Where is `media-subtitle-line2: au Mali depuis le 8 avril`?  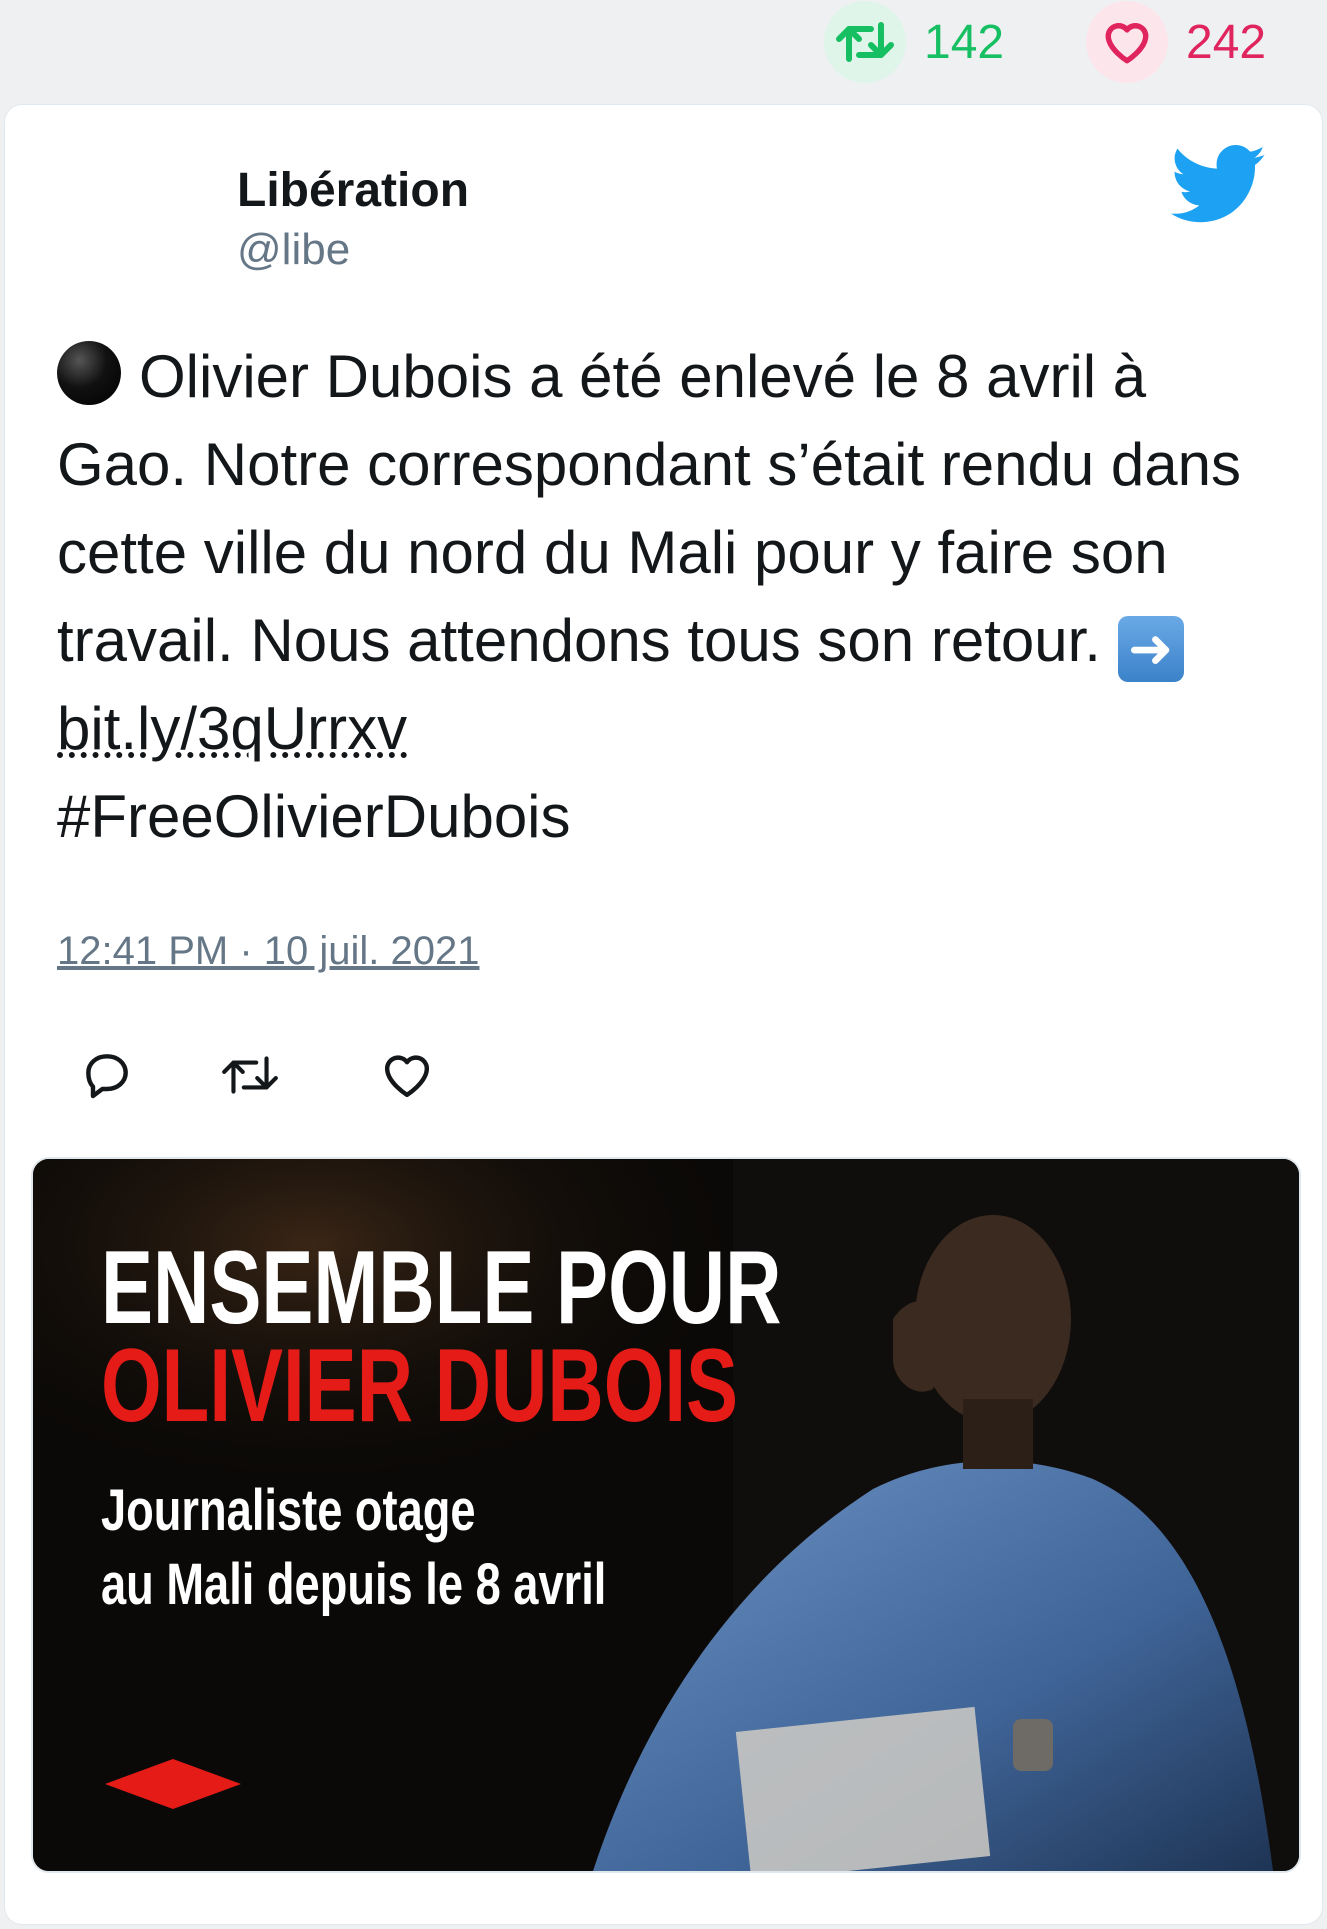
media-subtitle-line2: au Mali depuis le 8 avril is located at coordinates (354, 1584).